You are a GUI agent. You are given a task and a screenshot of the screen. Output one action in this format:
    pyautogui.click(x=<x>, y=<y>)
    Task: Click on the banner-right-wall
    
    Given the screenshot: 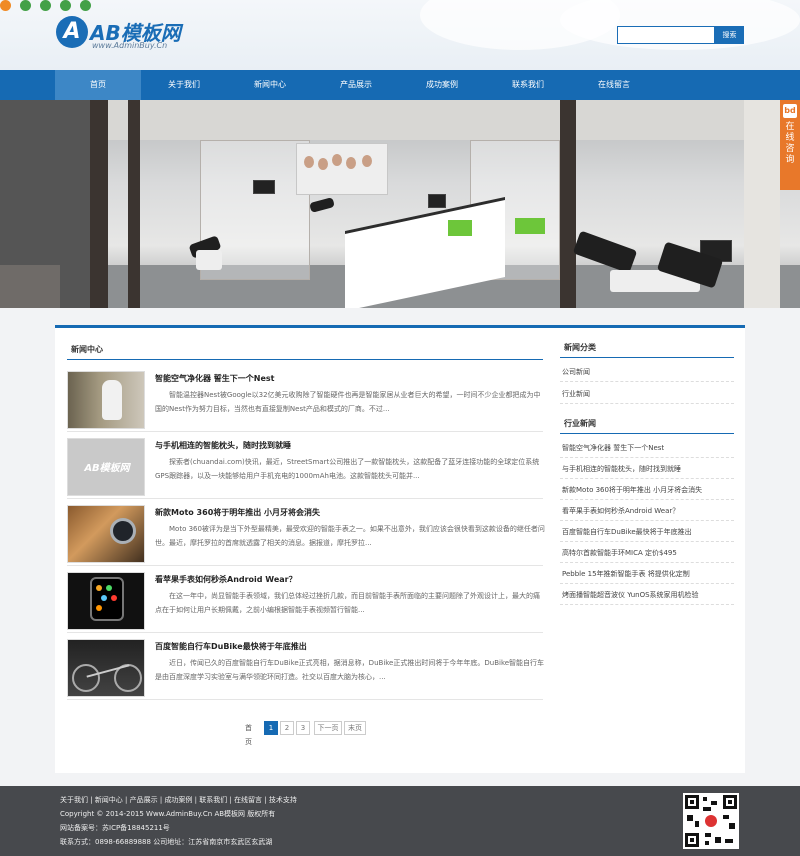 What is the action you would take?
    pyautogui.click(x=762, y=204)
    